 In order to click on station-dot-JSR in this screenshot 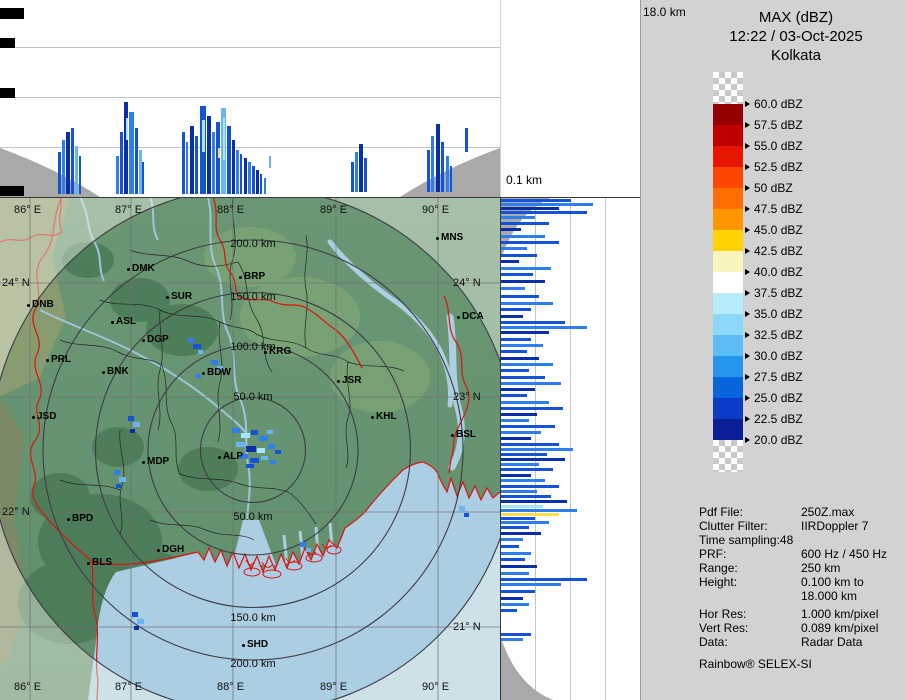, I will do `click(338, 381)`.